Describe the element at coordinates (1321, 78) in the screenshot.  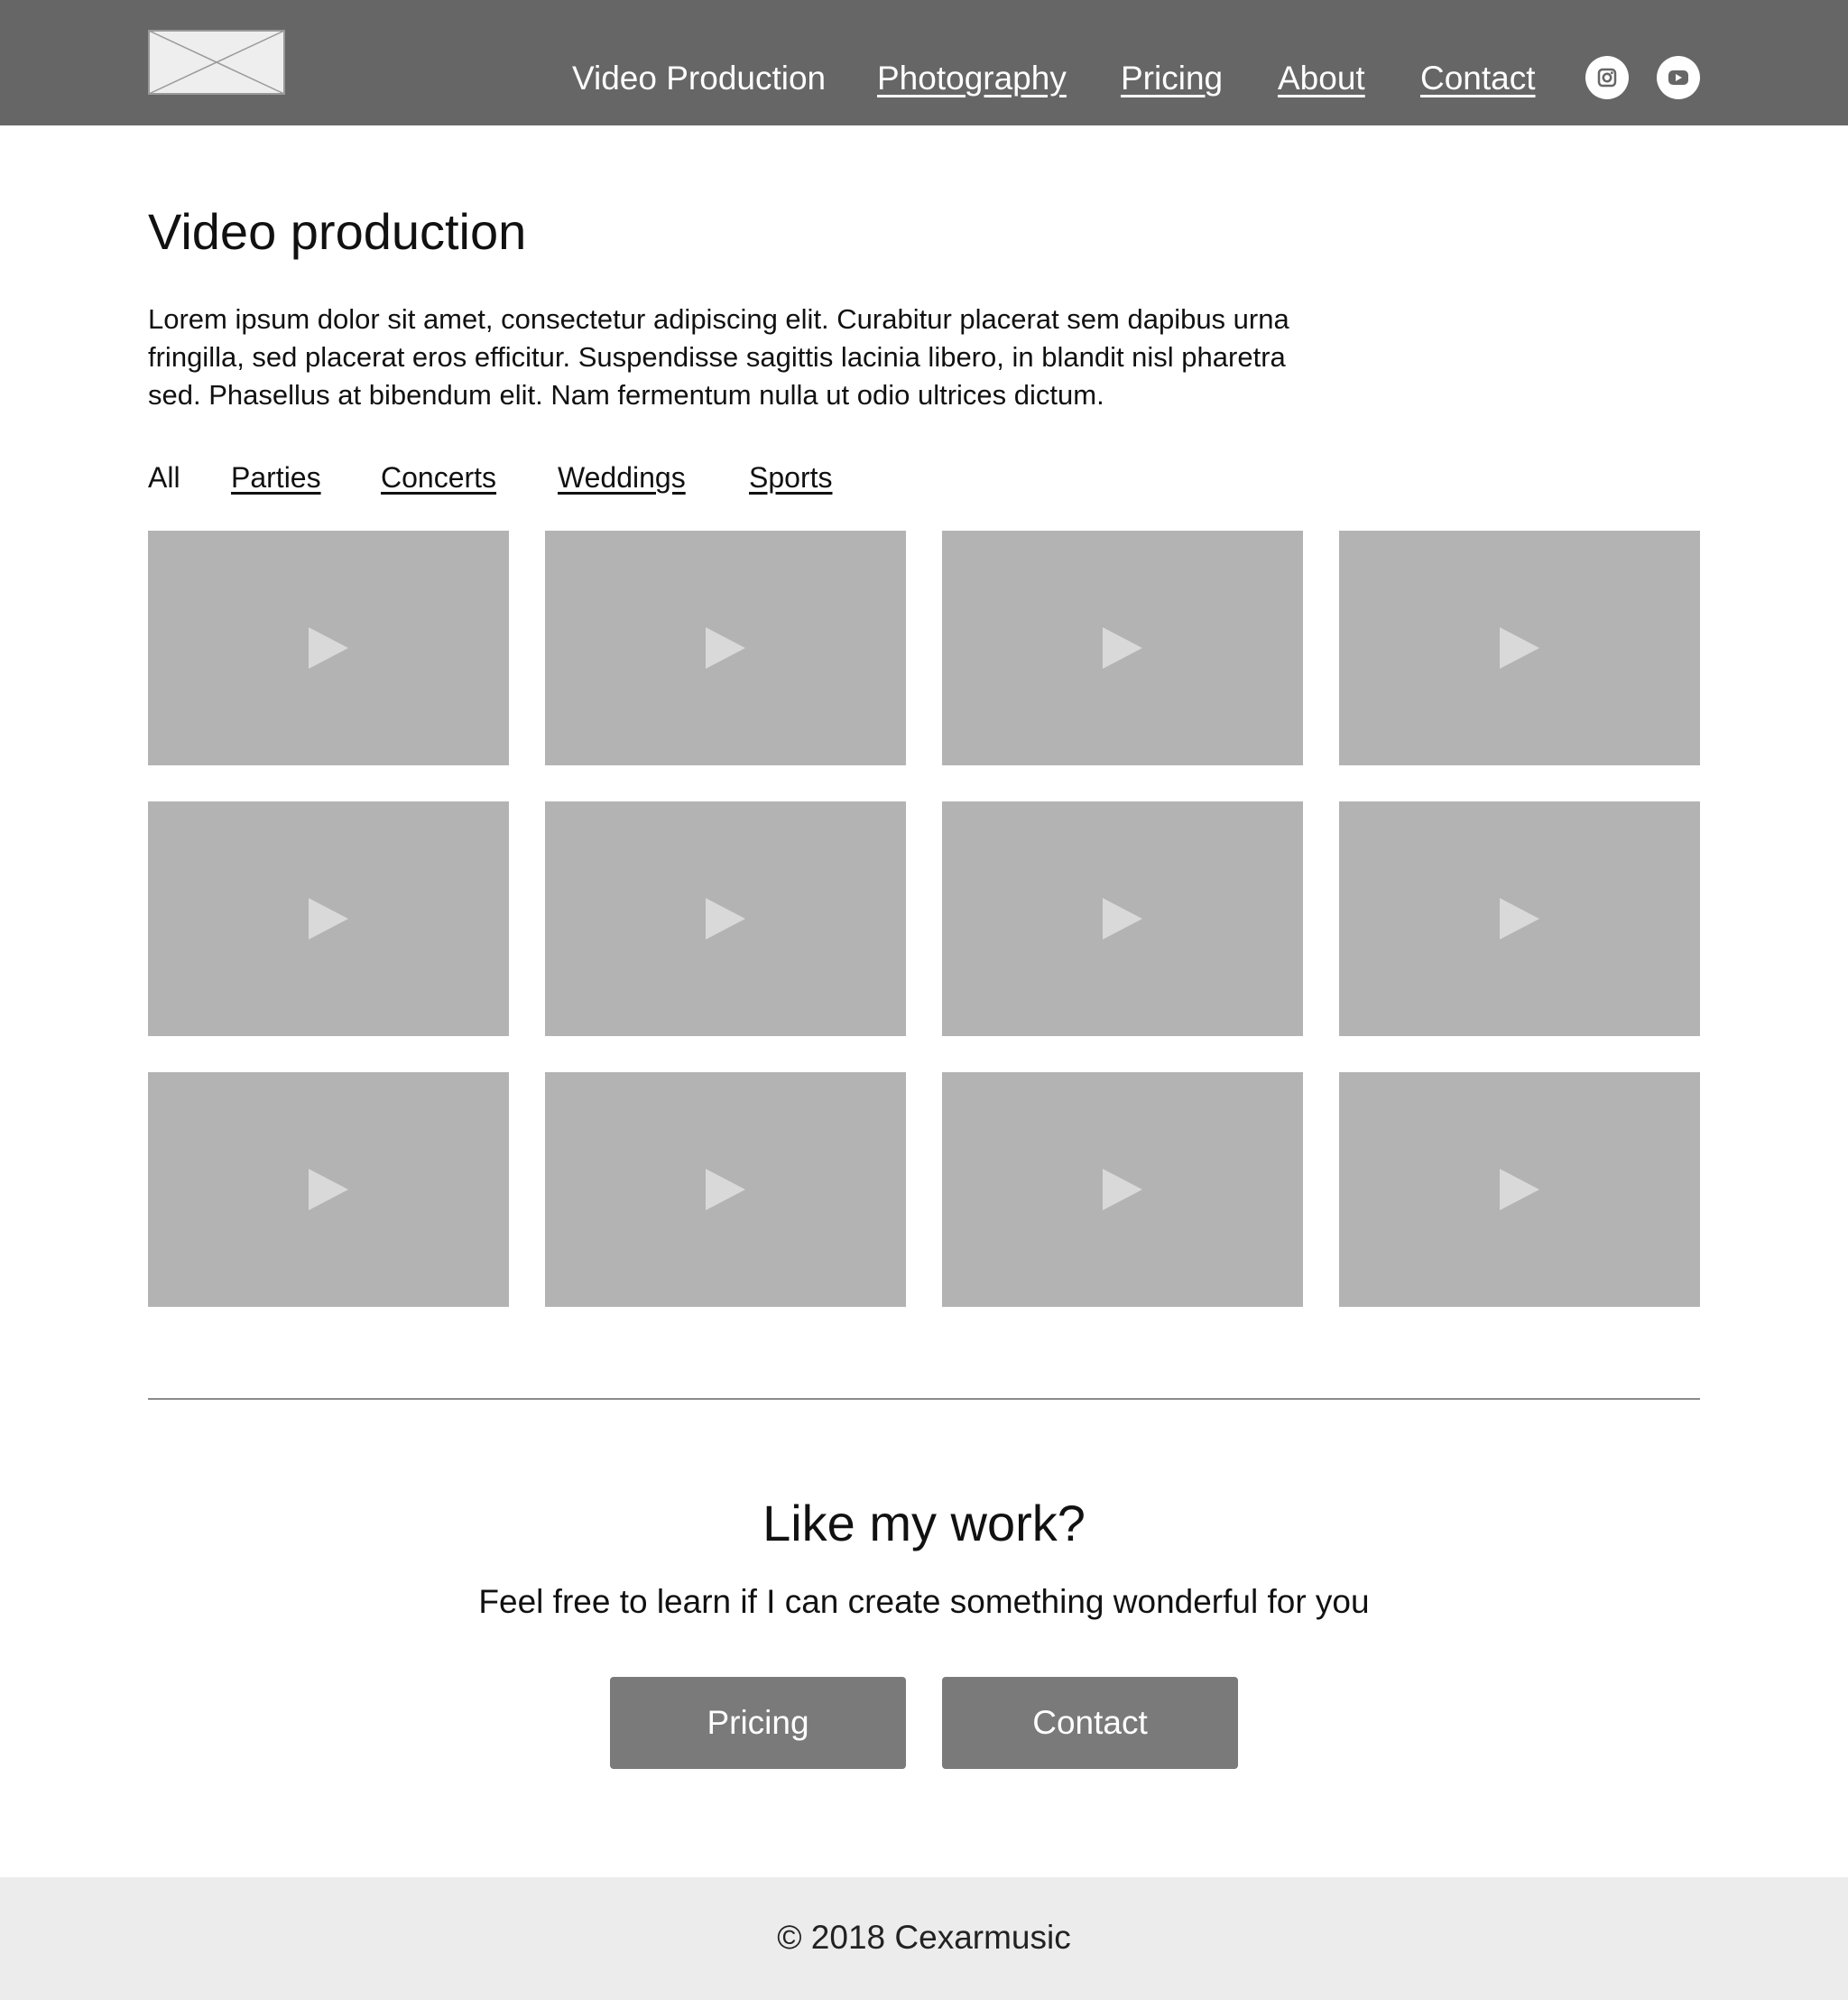
I see `nav-about: About` at that location.